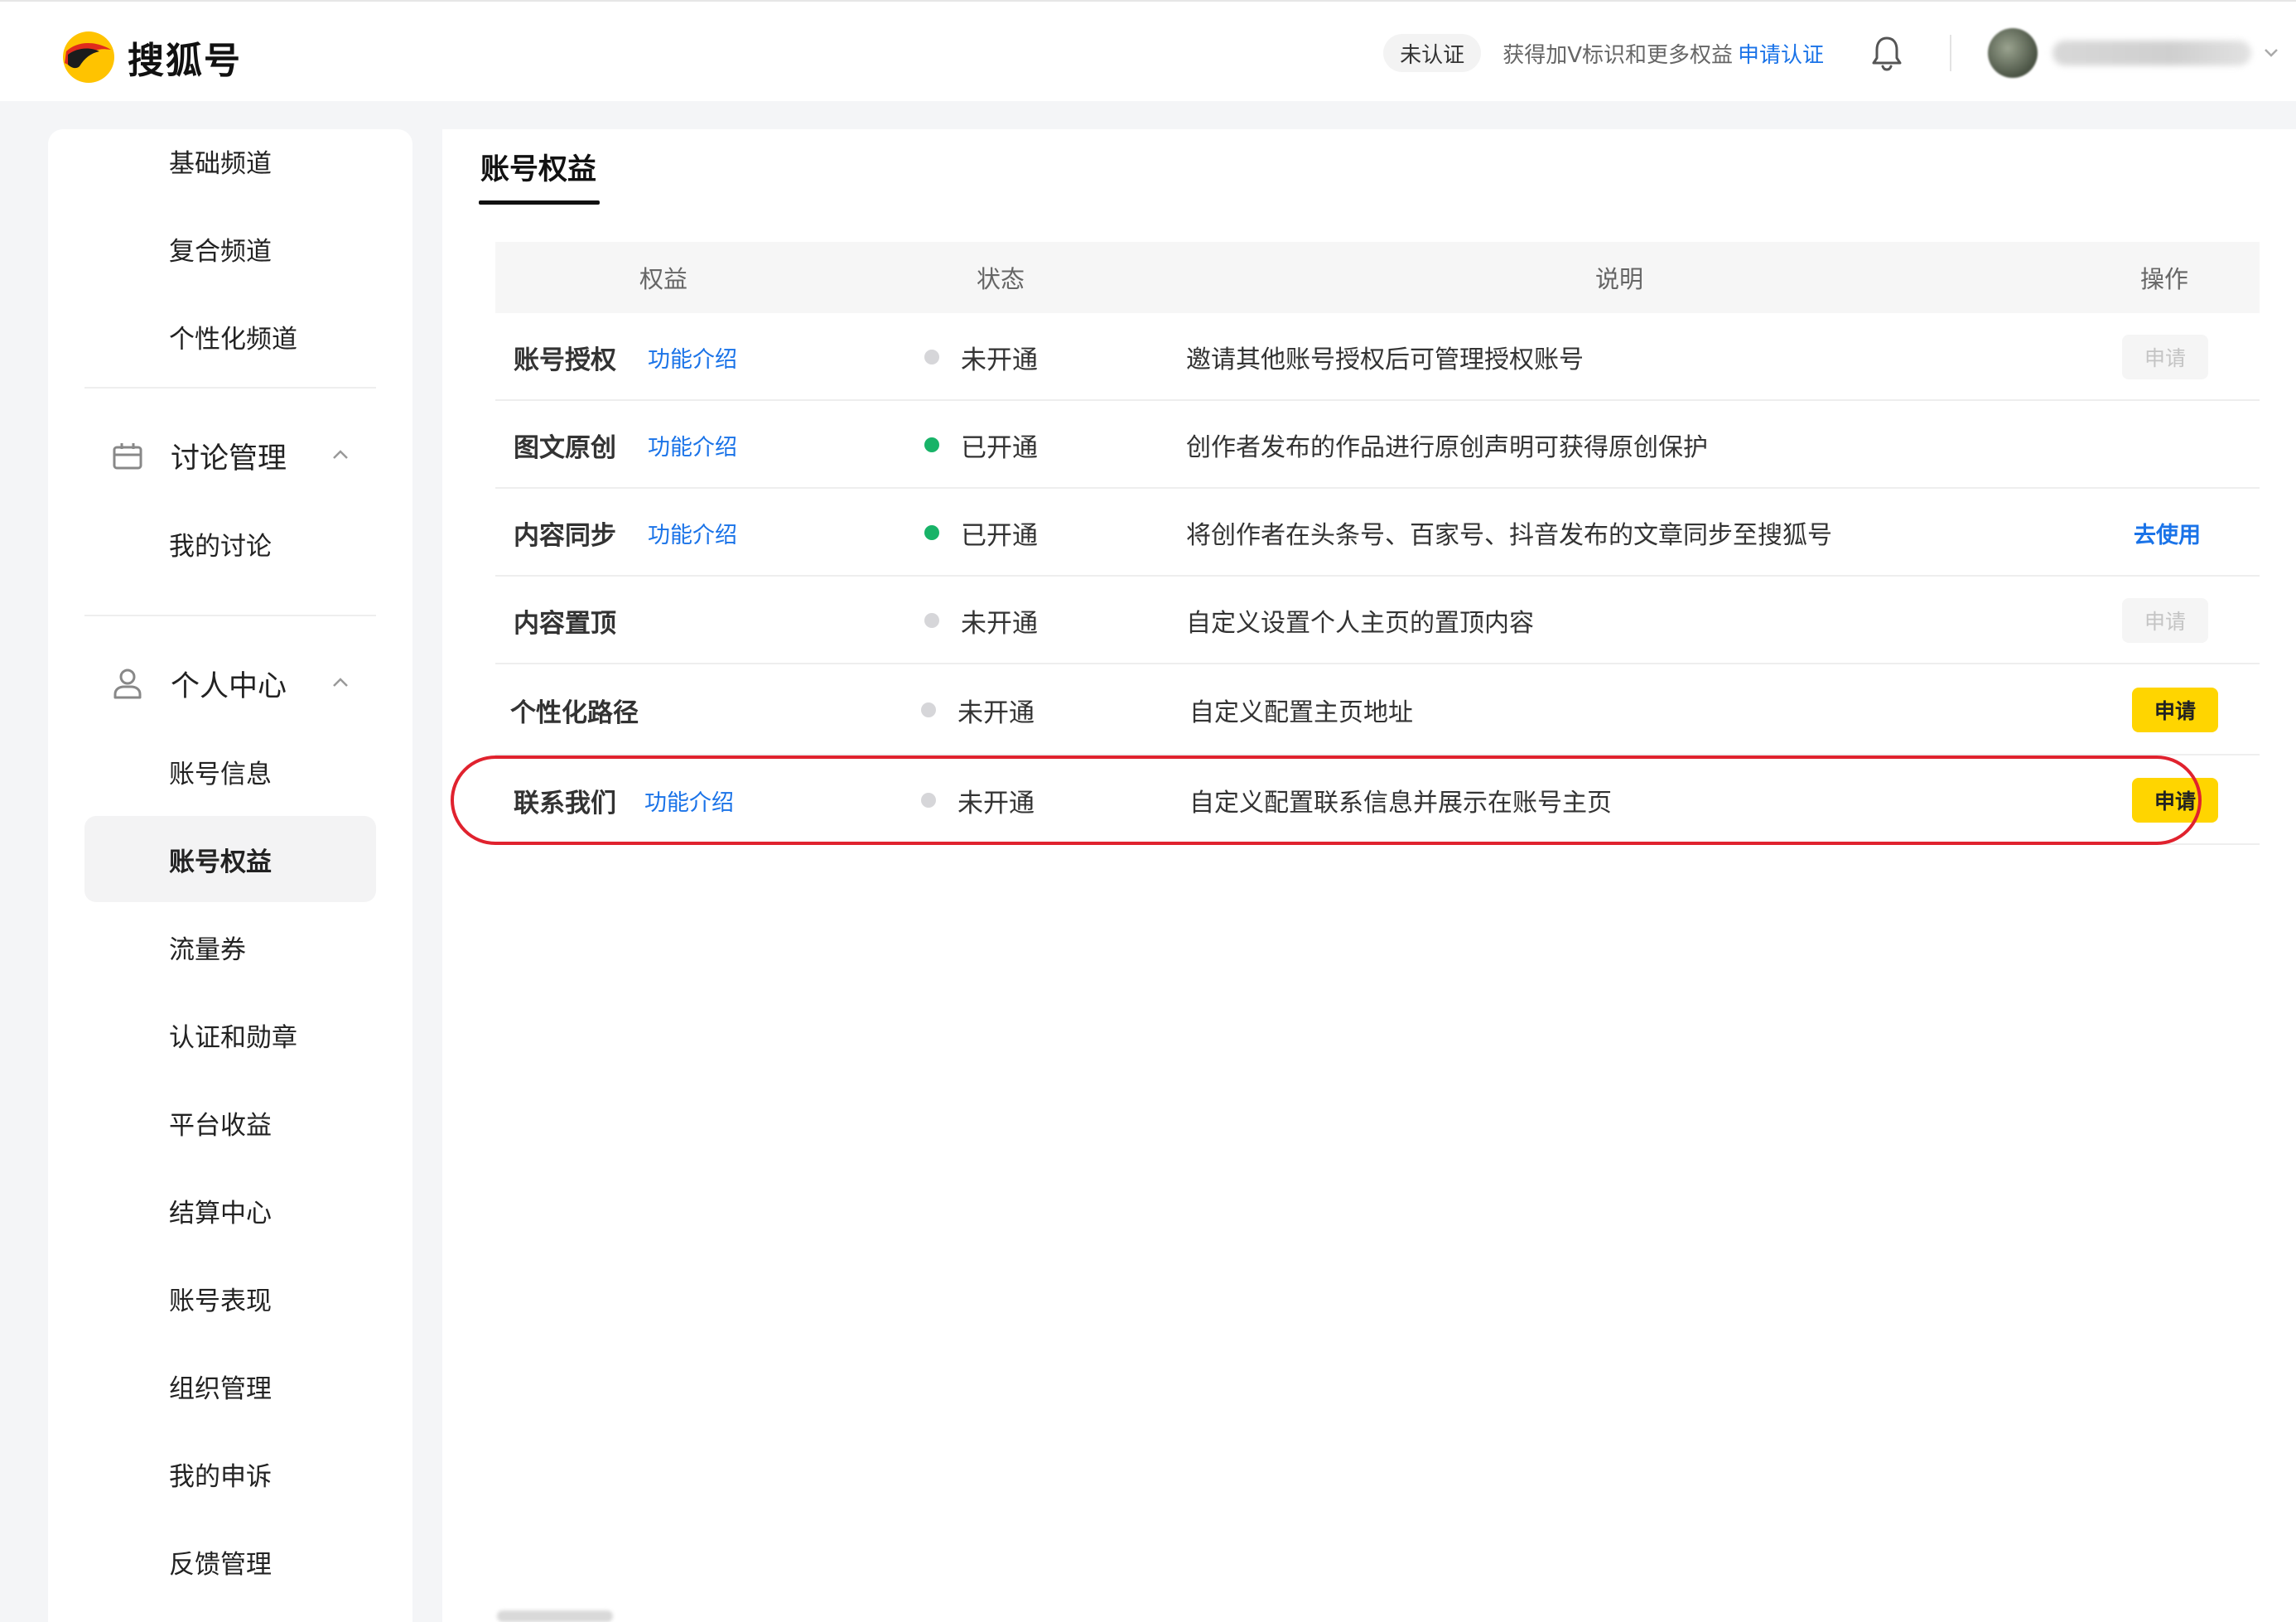 This screenshot has height=1622, width=2296. I want to click on sidebar-group-discussion: 讨论管理, so click(230, 456).